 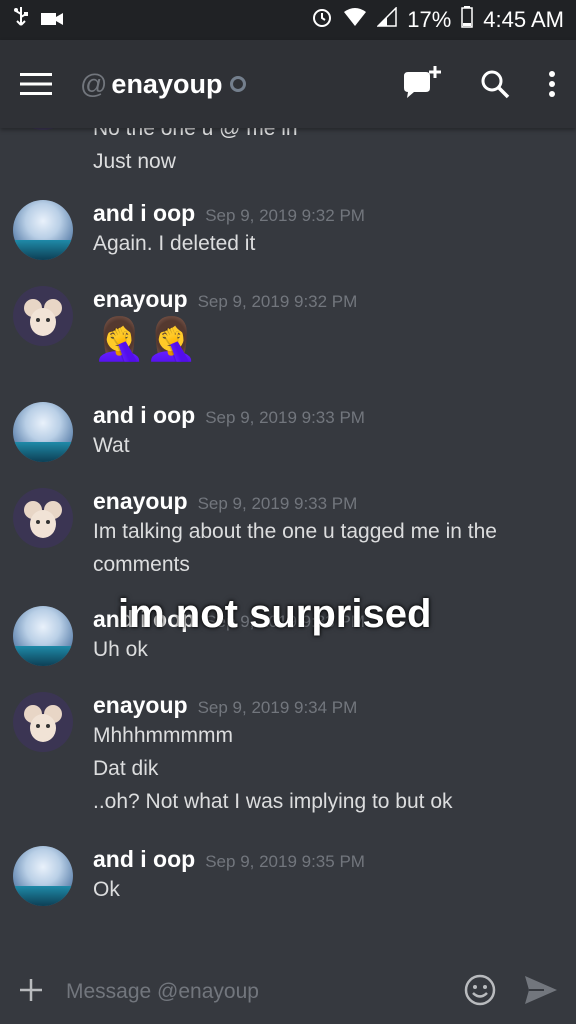 What do you see at coordinates (275, 614) in the screenshot?
I see `caption-overlay: im not surprised` at bounding box center [275, 614].